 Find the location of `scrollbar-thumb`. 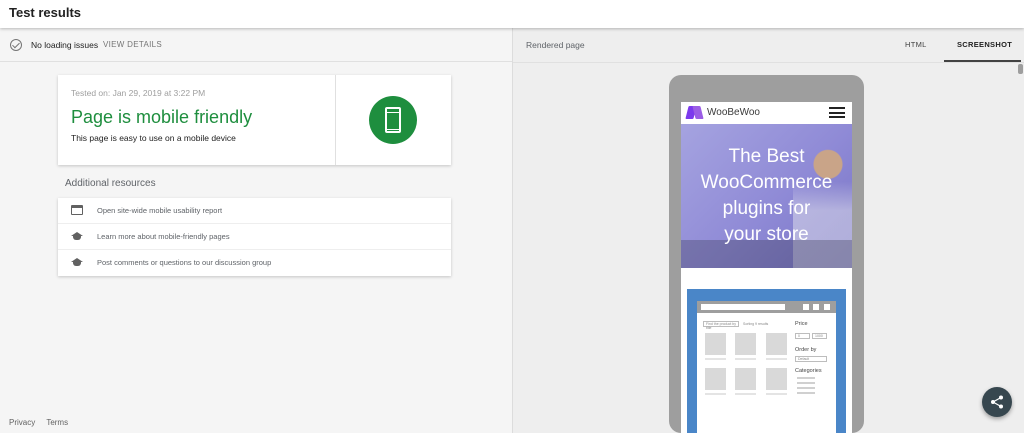

scrollbar-thumb is located at coordinates (1020, 69).